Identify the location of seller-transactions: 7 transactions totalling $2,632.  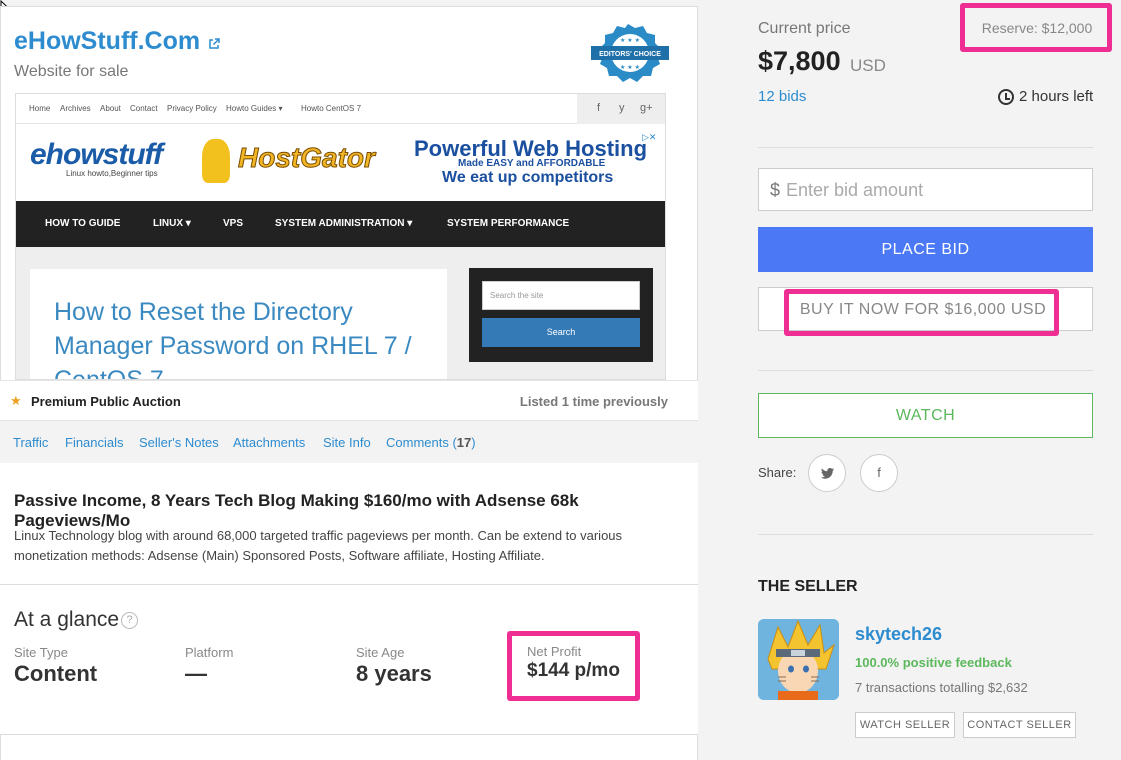
(941, 687).